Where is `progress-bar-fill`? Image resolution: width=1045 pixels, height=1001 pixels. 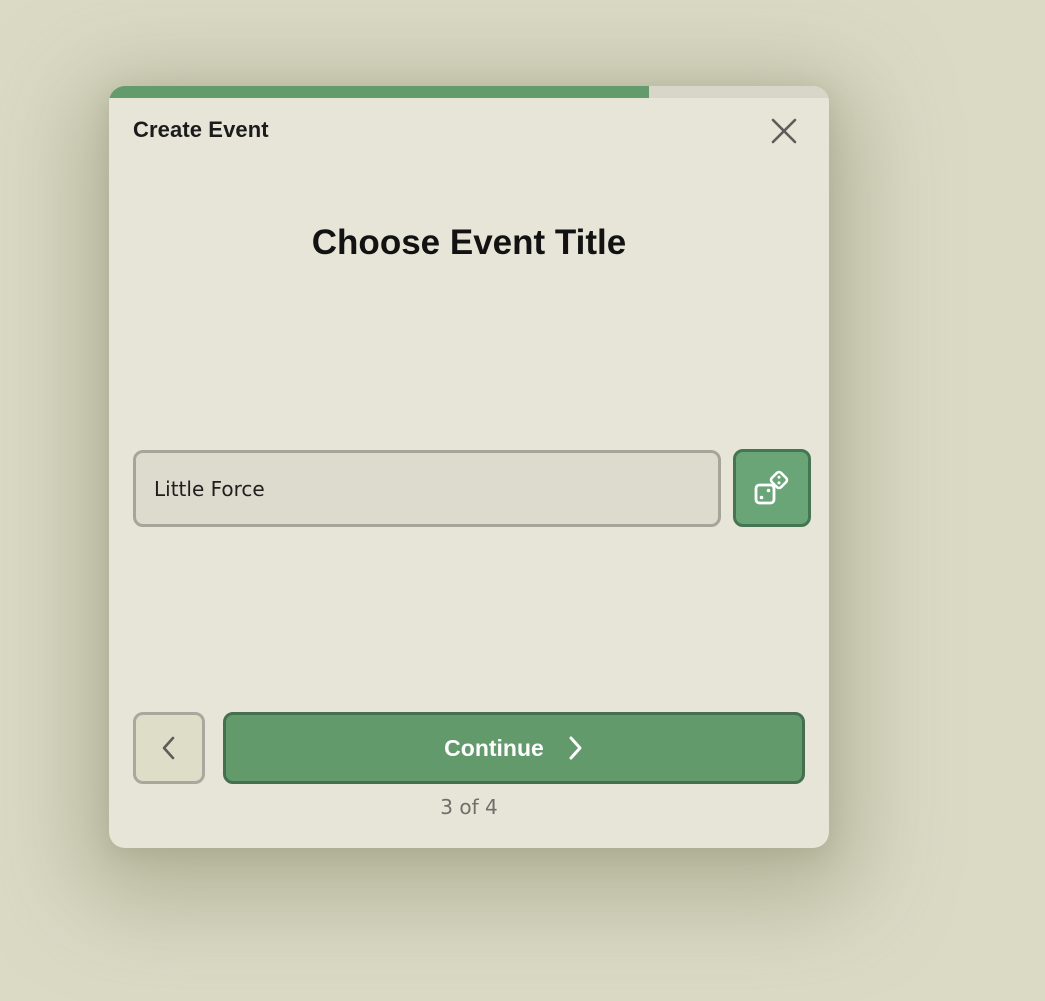 progress-bar-fill is located at coordinates (379, 92).